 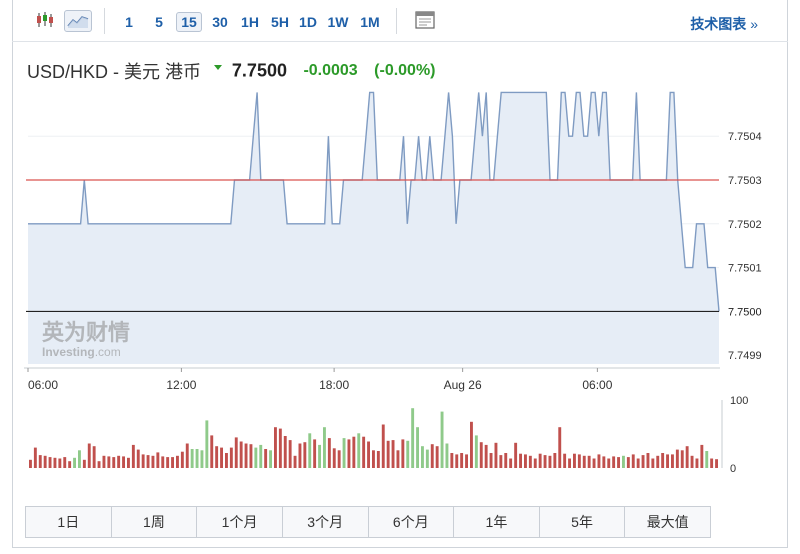 What do you see at coordinates (108, 352) in the screenshot?
I see `watermark-en-suffix: .com` at bounding box center [108, 352].